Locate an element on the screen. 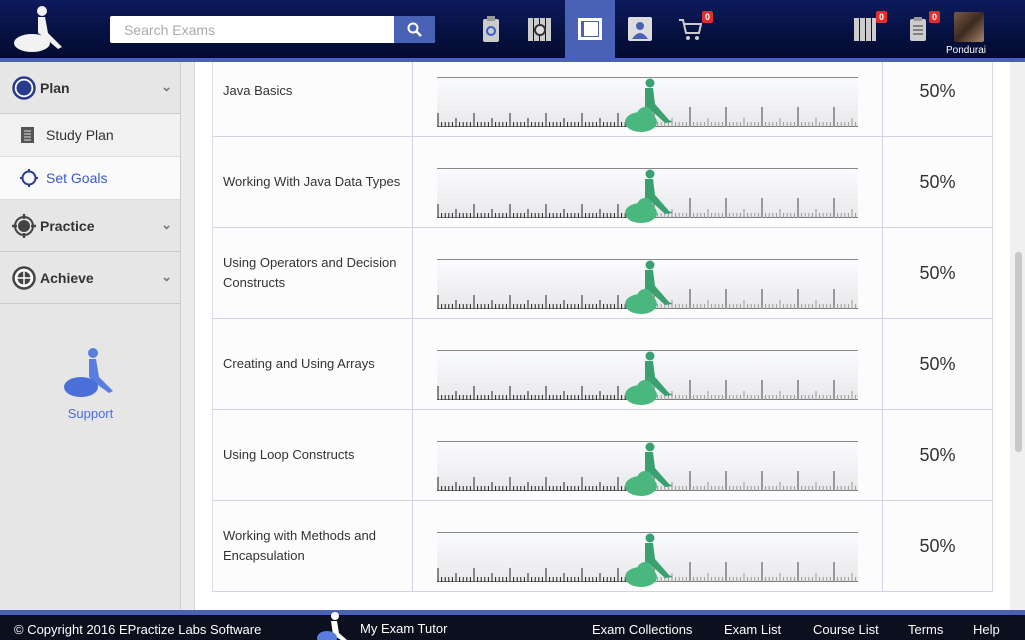 This screenshot has height=640, width=1025. plan-icon is located at coordinates (24, 87).